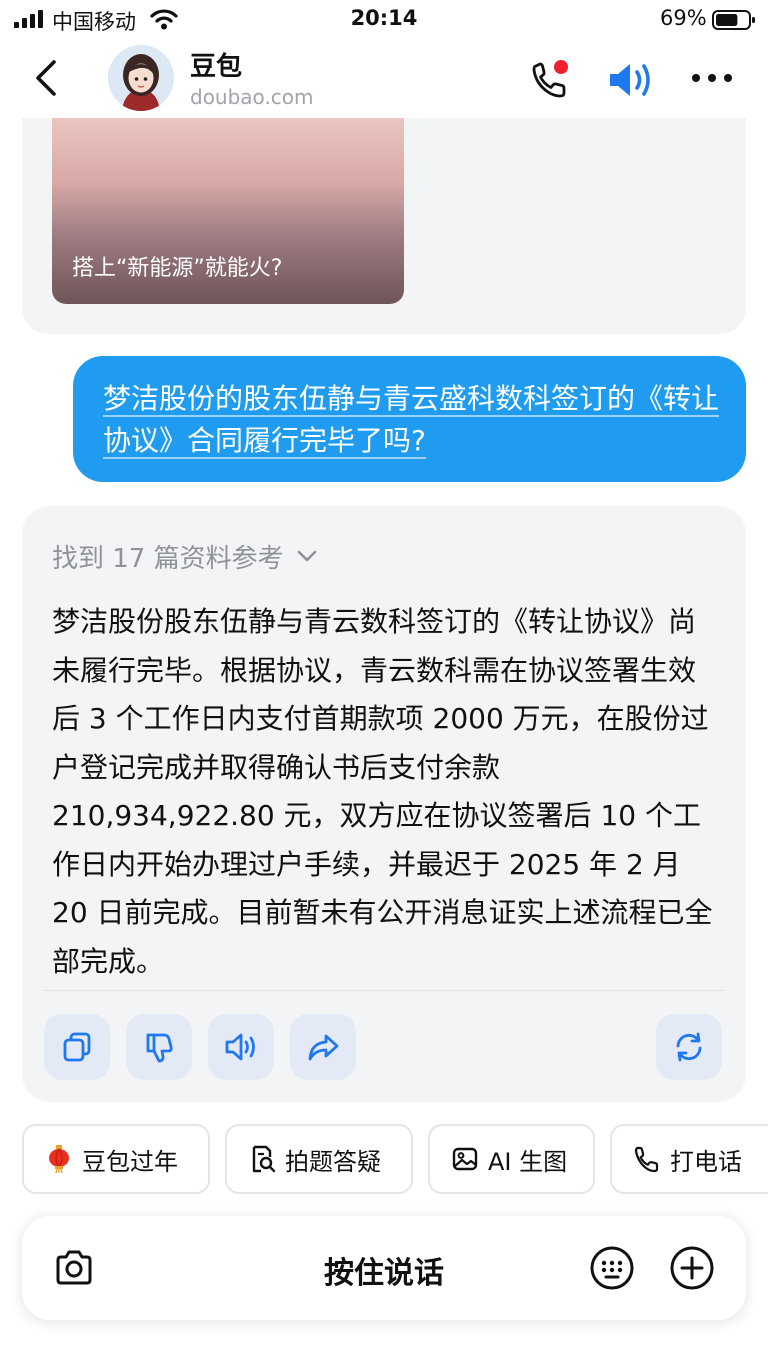 Image resolution: width=768 pixels, height=1366 pixels. I want to click on hold-to-talk-button: 按住说话, so click(384, 1270).